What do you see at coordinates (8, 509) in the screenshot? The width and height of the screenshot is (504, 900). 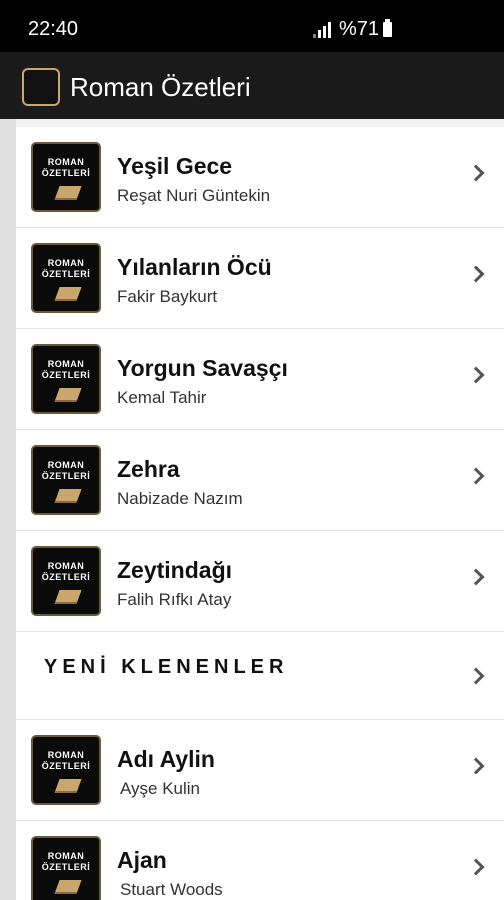 I see `scroll-edge` at bounding box center [8, 509].